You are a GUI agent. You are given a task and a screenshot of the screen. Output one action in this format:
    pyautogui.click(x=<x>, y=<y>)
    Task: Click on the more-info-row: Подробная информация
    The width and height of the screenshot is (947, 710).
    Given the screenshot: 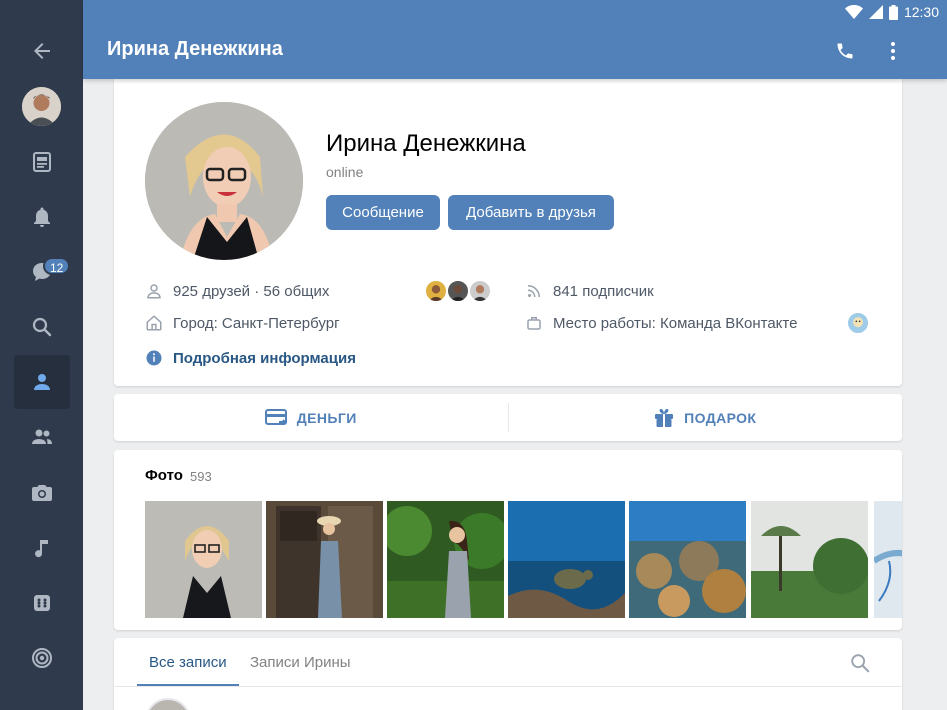 What is the action you would take?
    pyautogui.click(x=250, y=358)
    